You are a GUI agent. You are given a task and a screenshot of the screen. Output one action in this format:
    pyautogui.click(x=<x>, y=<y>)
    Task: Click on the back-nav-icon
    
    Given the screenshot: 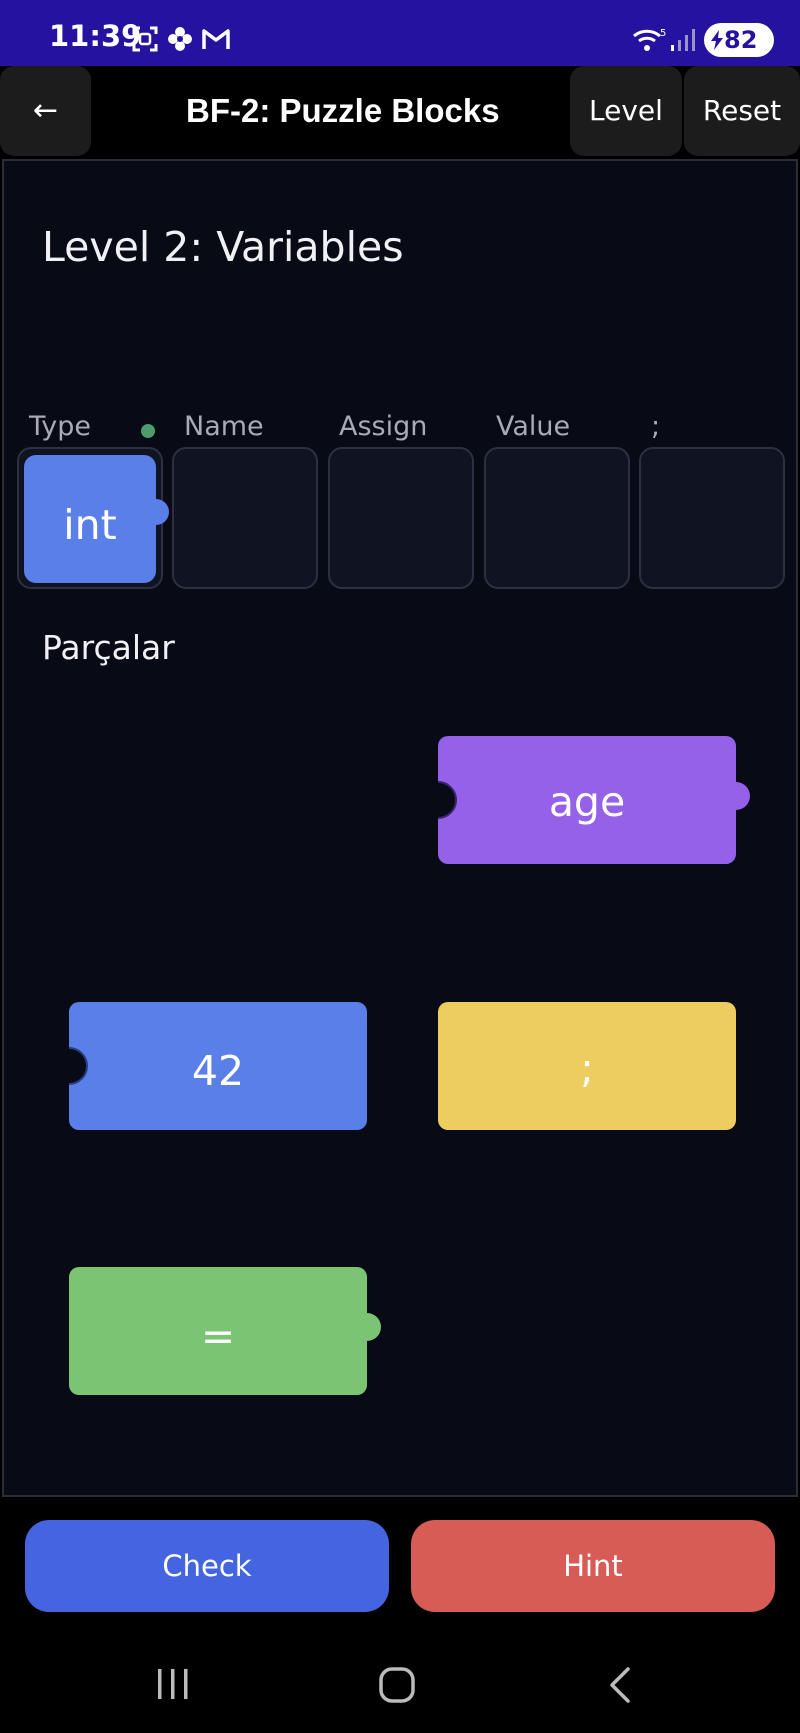 What is the action you would take?
    pyautogui.click(x=621, y=1685)
    